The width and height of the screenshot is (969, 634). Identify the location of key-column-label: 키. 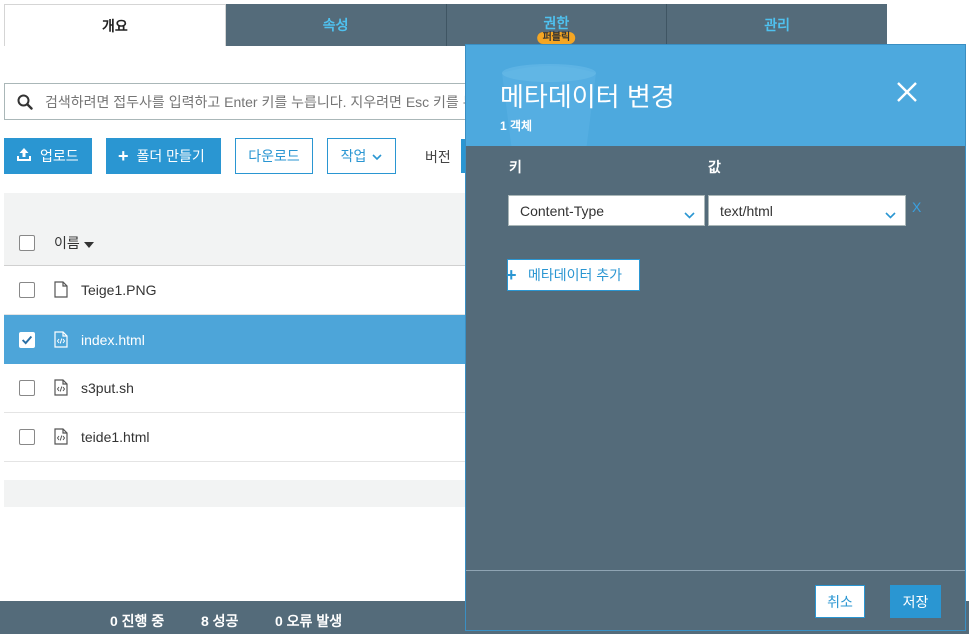
(515, 167).